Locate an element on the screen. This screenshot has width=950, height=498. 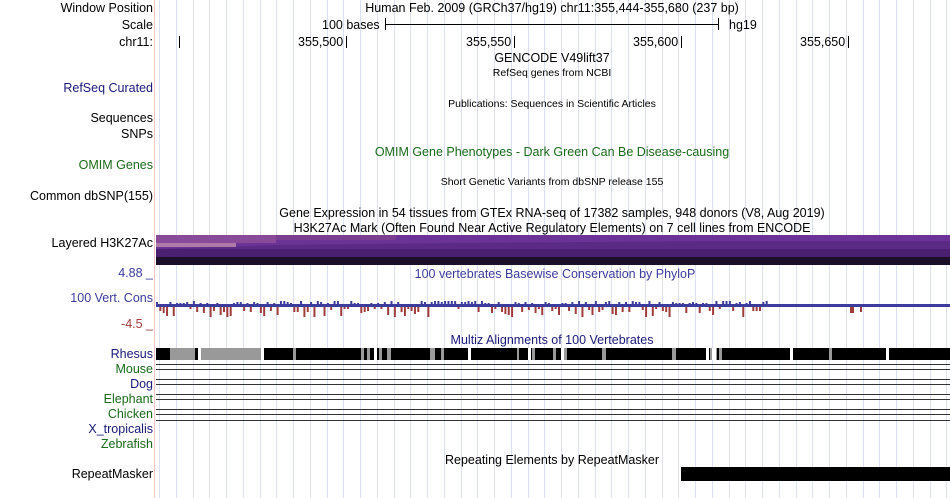
refseq-track-label: RefSeq Curated is located at coordinates (108, 88).